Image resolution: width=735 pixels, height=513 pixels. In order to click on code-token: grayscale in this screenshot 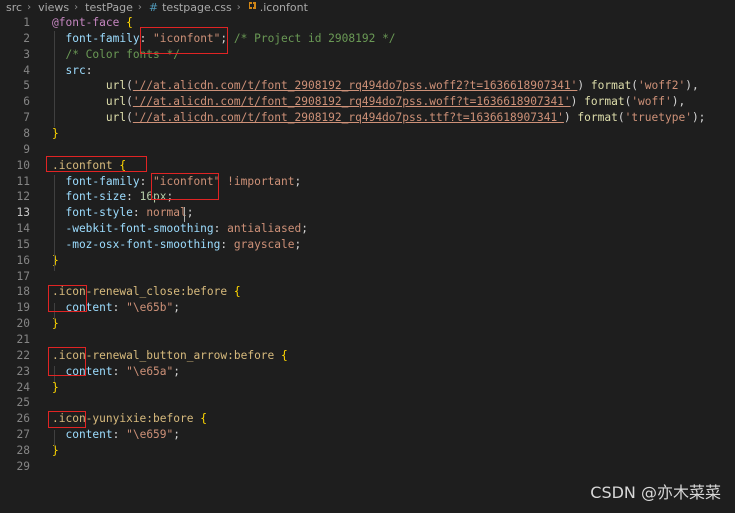, I will do `click(264, 244)`.